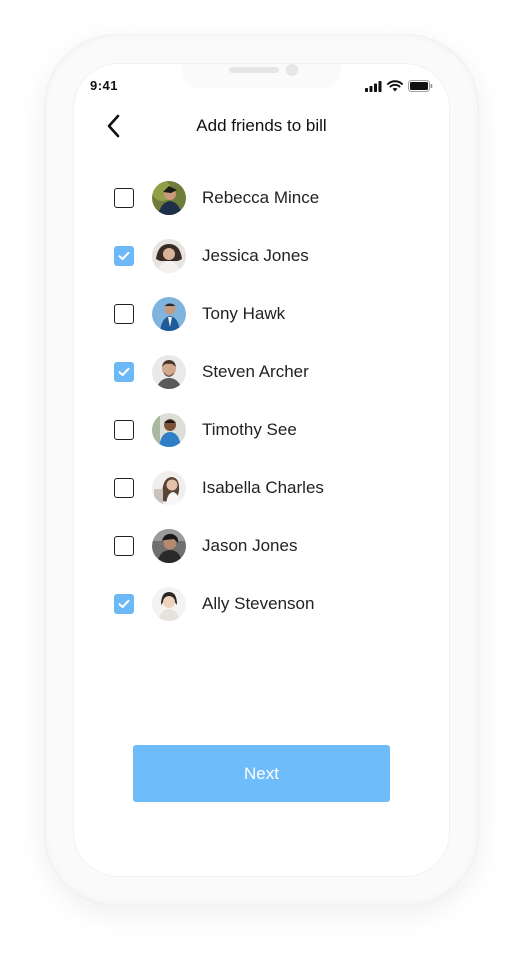 Image resolution: width=523 pixels, height=960 pixels. What do you see at coordinates (261, 773) in the screenshot?
I see `next-button: Next` at bounding box center [261, 773].